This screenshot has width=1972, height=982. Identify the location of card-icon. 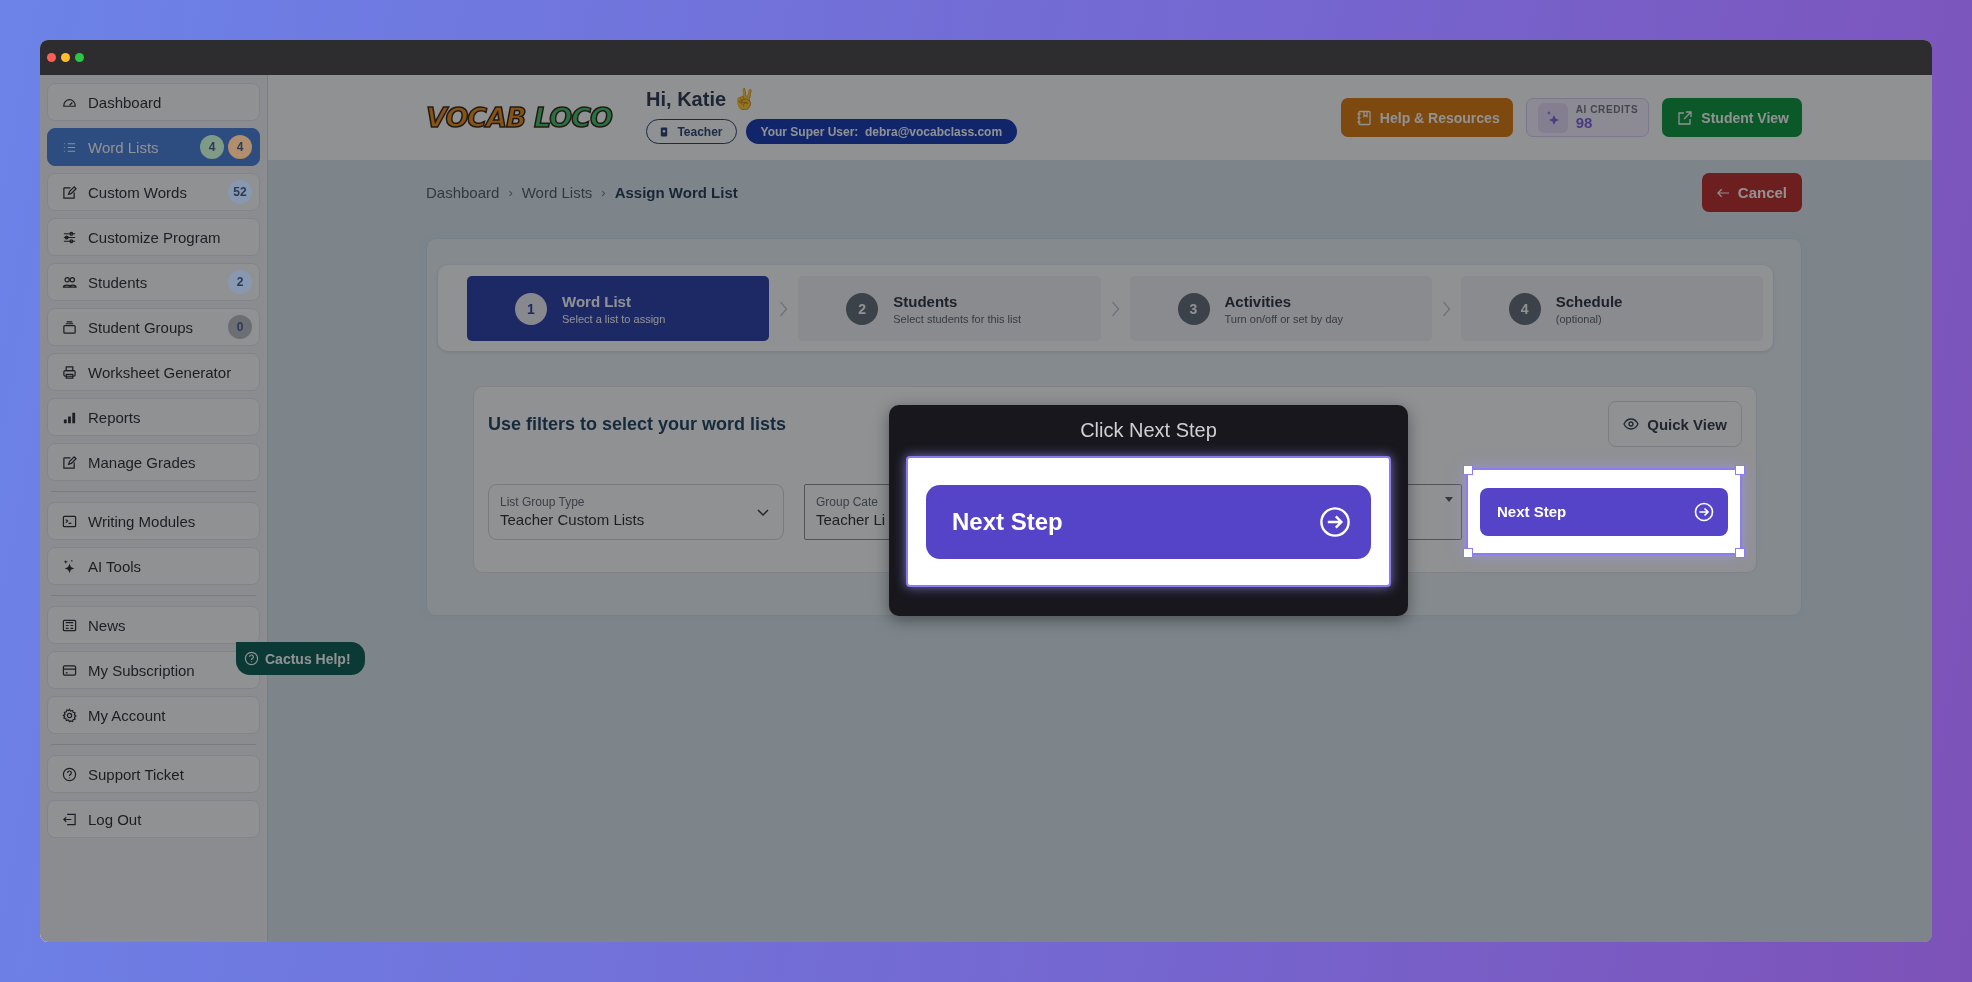
(69, 670).